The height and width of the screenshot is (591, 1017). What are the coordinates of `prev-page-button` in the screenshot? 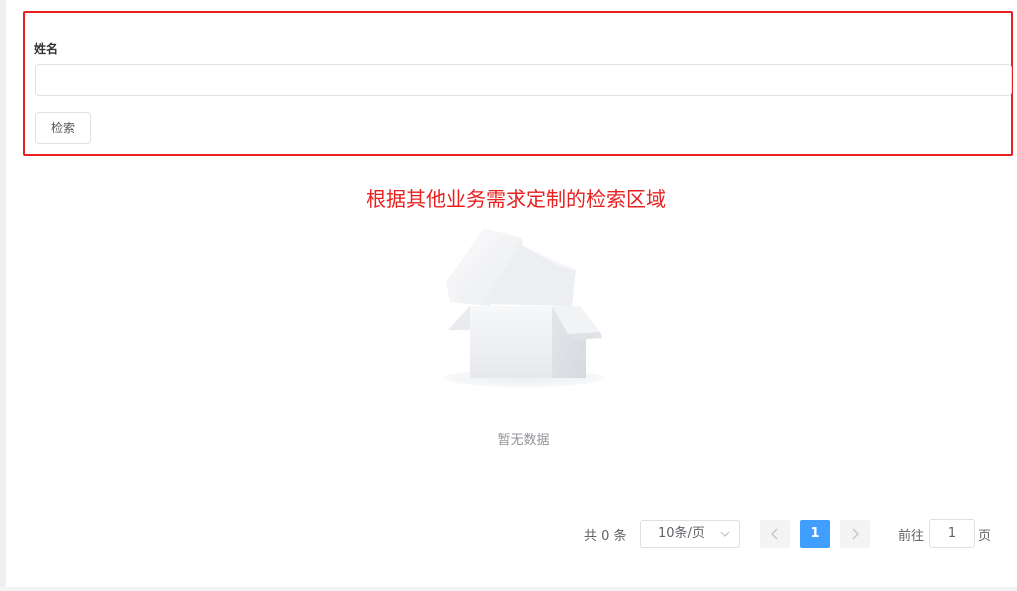 It's located at (775, 534).